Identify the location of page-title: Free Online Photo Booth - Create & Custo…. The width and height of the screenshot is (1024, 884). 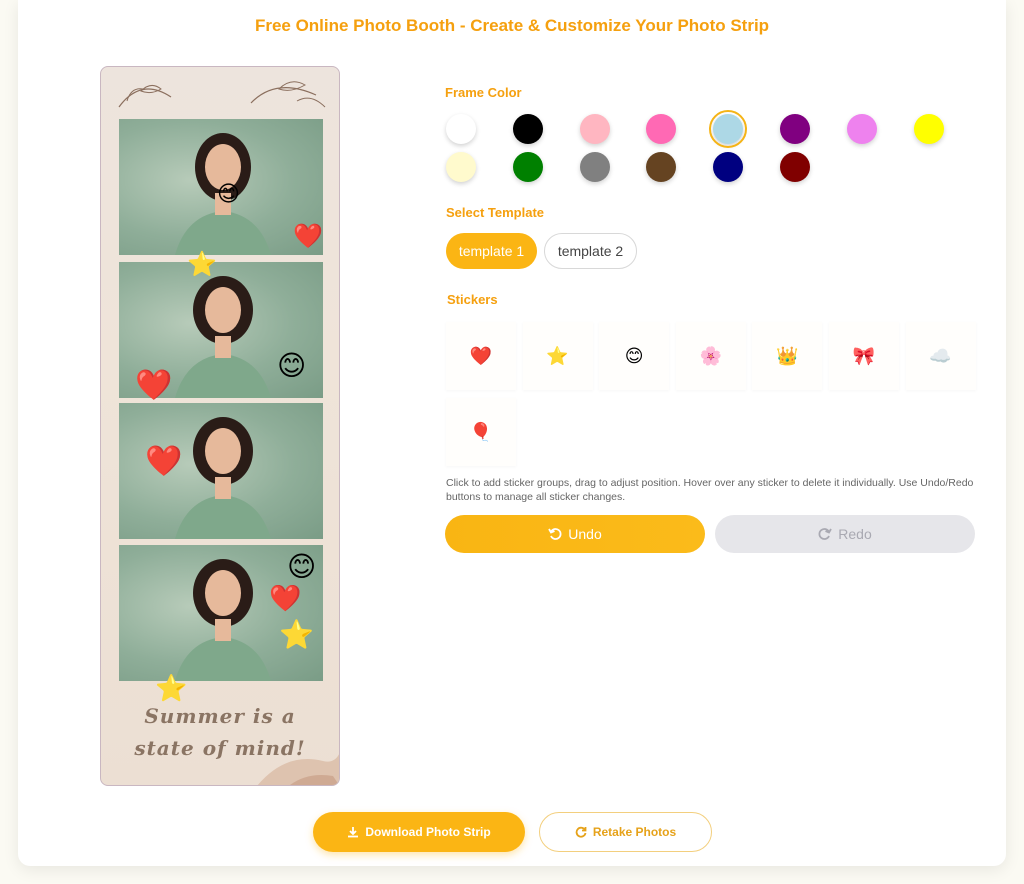
(512, 25).